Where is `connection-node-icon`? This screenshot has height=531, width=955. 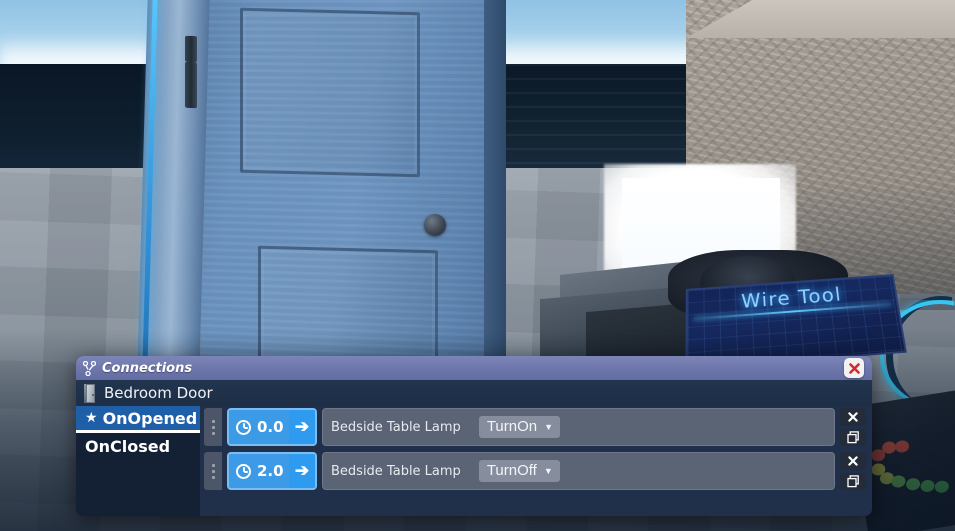 connection-node-icon is located at coordinates (89, 368).